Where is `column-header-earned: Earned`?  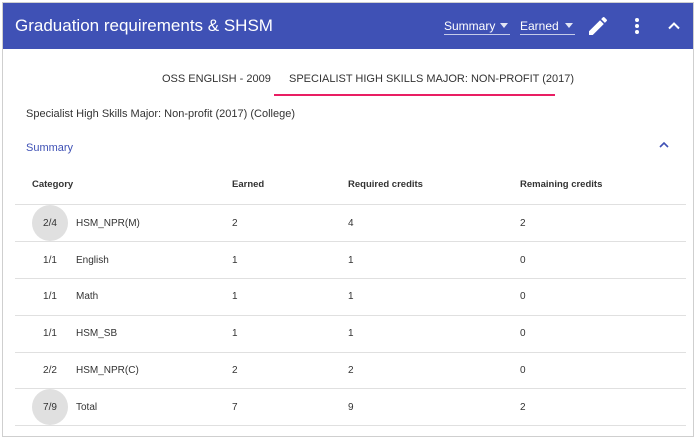 column-header-earned: Earned is located at coordinates (248, 184).